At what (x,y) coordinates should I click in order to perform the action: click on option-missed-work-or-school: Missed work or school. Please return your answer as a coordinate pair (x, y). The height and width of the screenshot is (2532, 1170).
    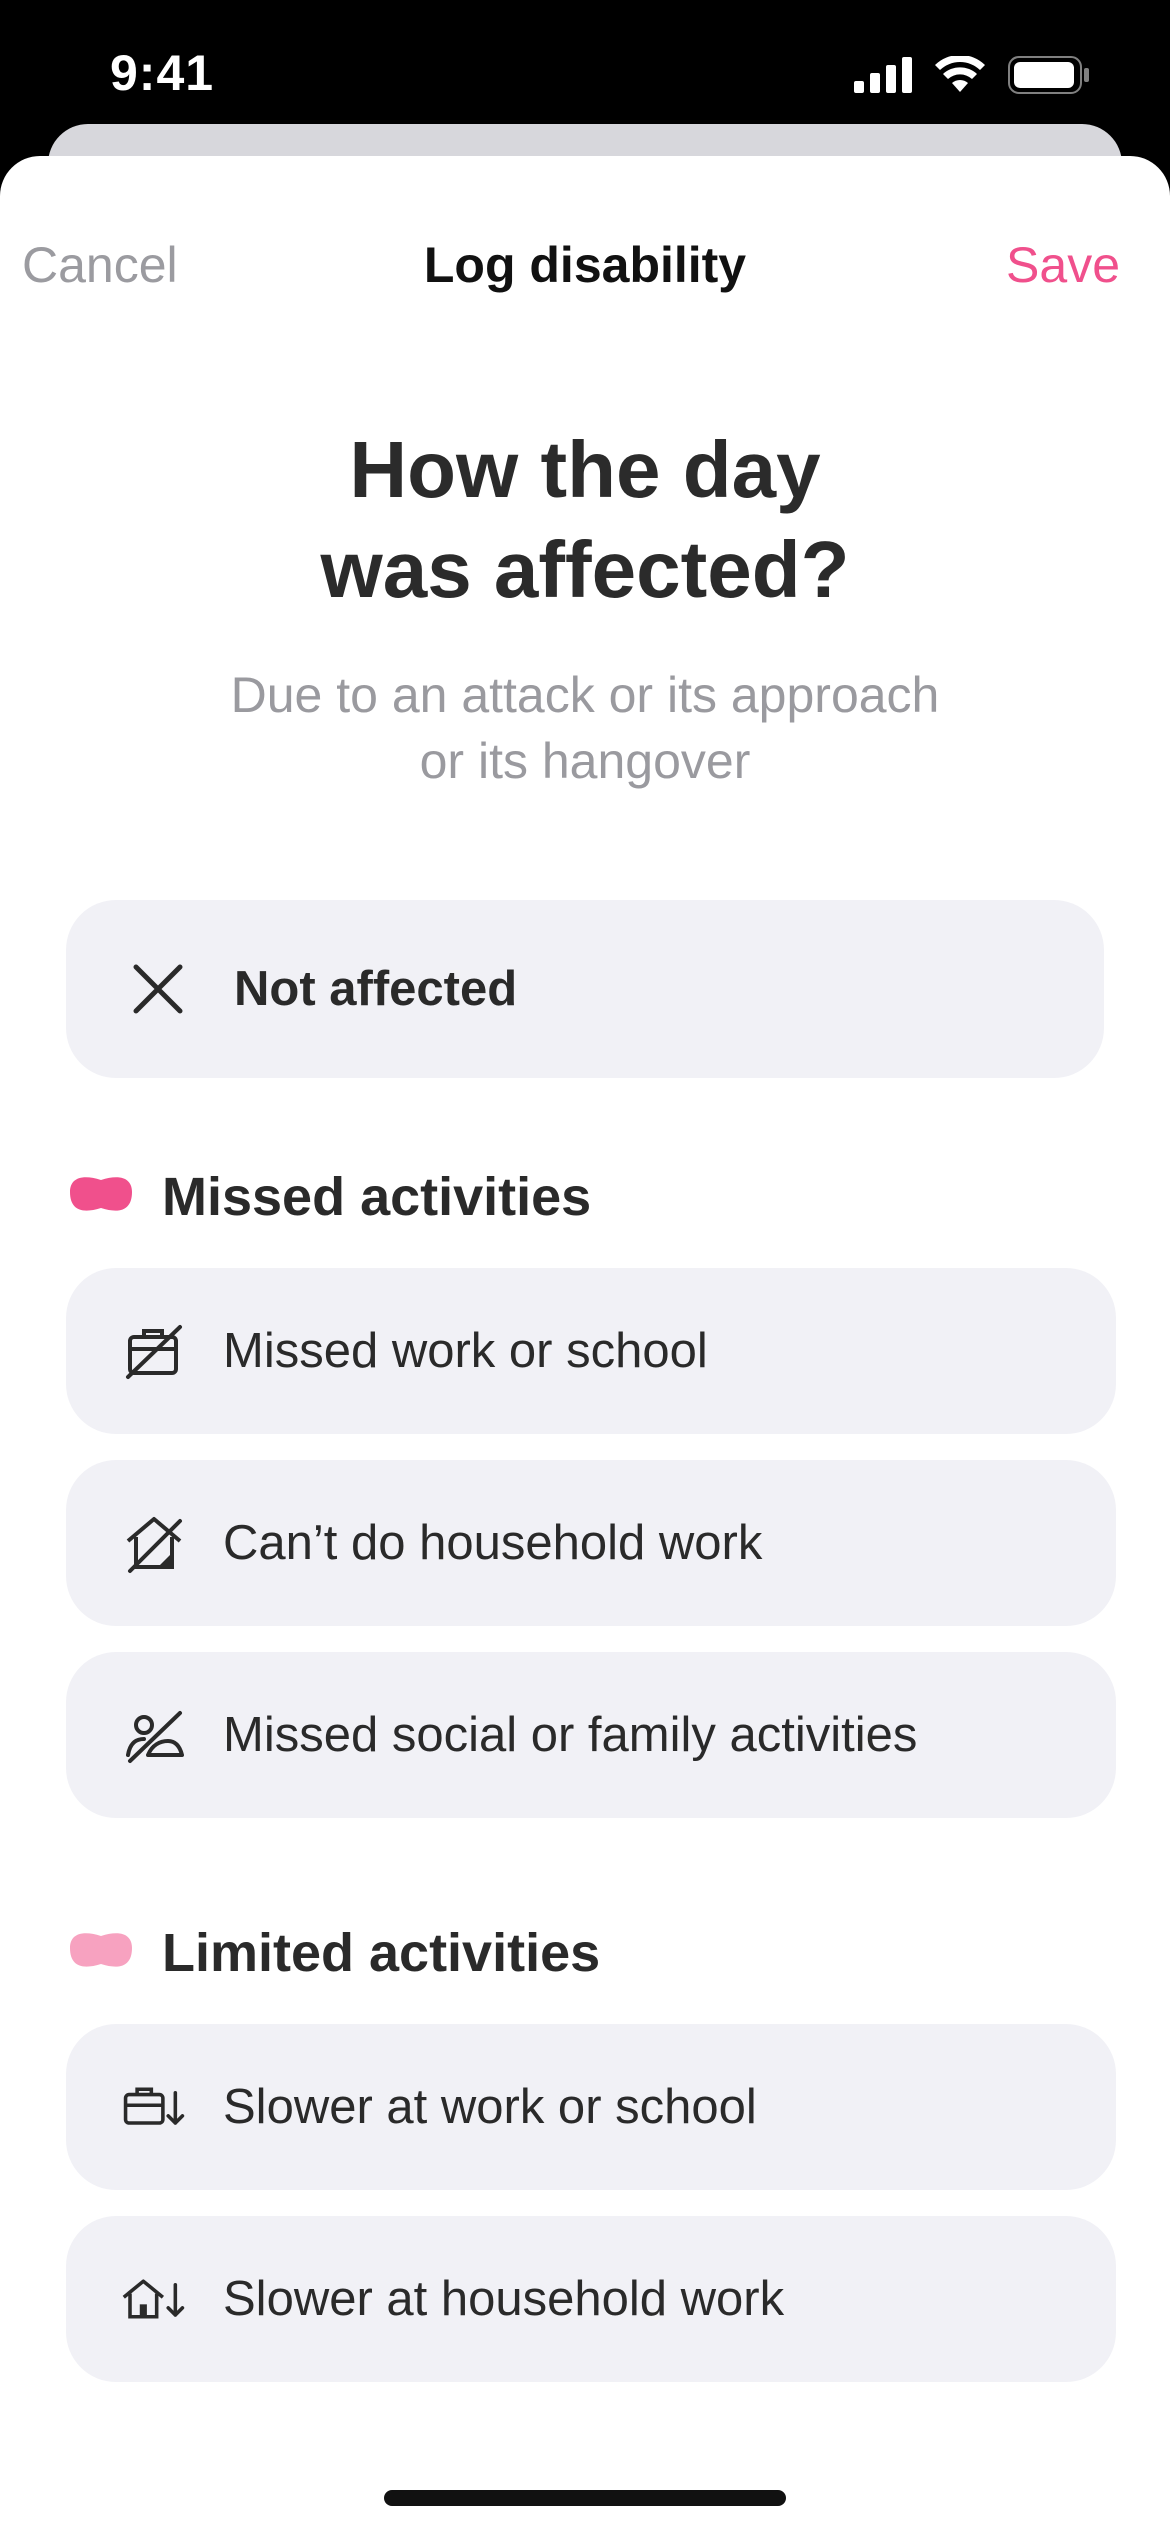
    Looking at the image, I should click on (591, 1351).